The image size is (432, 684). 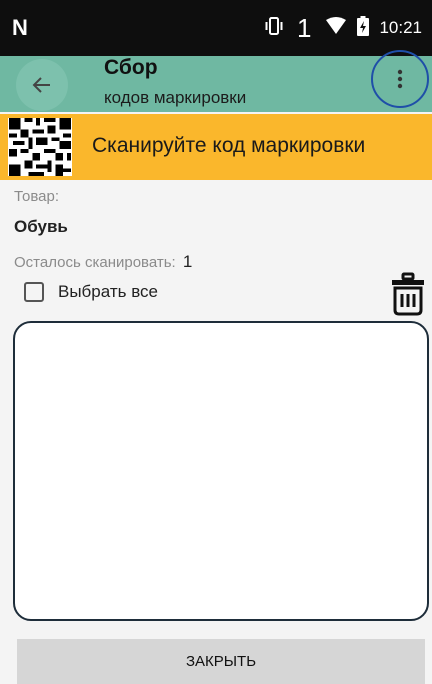 I want to click on back-button, so click(x=42, y=85).